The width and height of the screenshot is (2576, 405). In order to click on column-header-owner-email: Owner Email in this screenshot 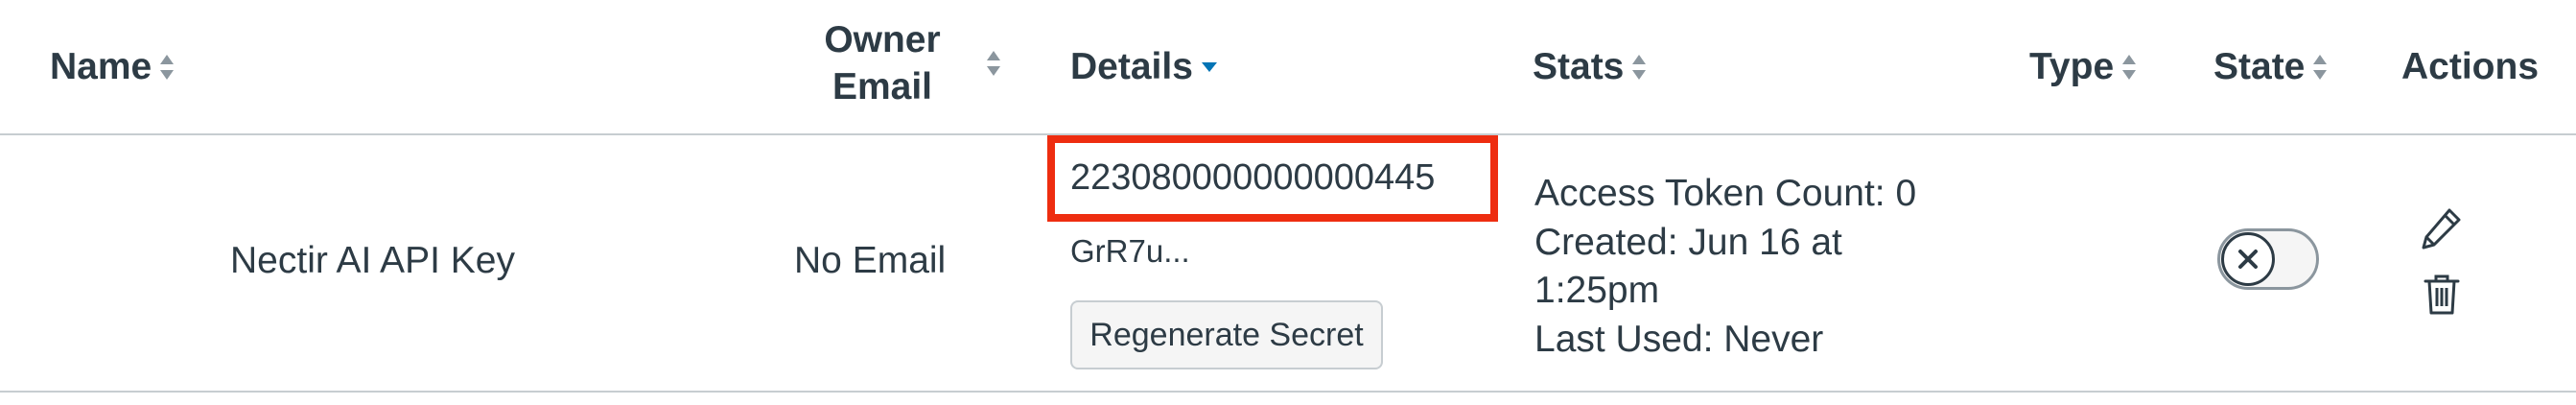, I will do `click(911, 65)`.